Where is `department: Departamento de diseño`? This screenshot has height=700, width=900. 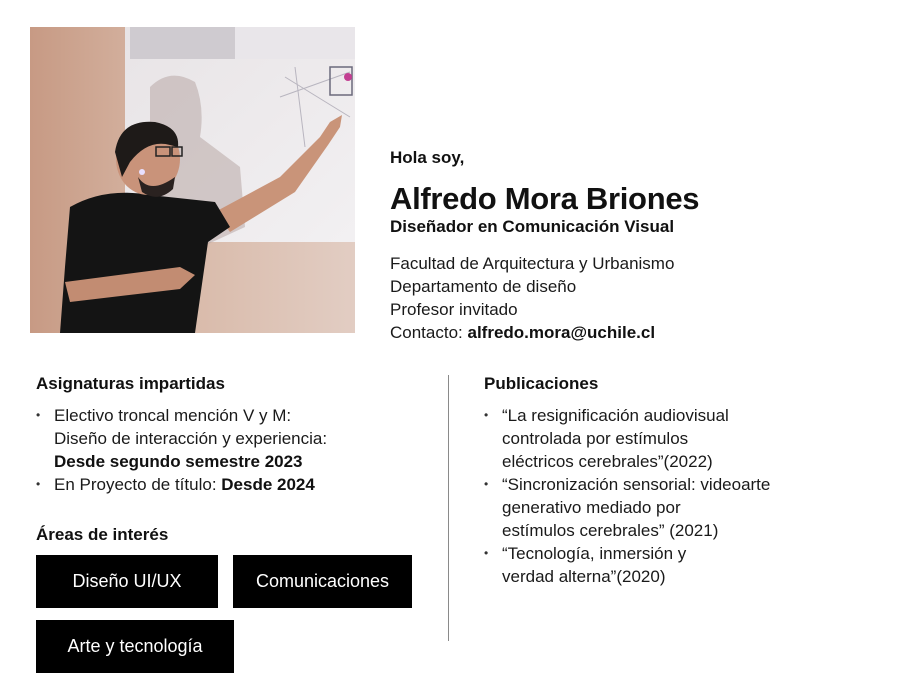
department: Departamento de diseño is located at coordinates (483, 286).